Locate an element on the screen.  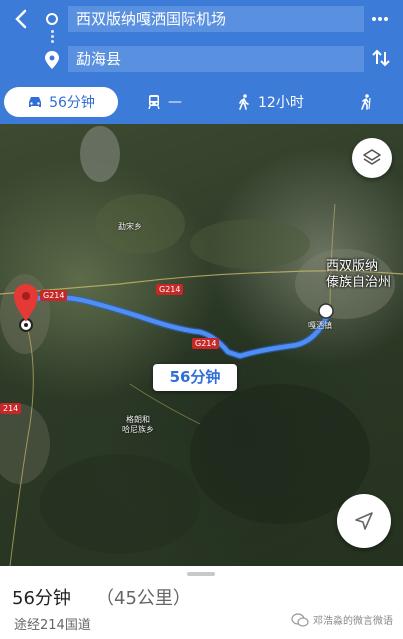
destination-input: 勐海县 is located at coordinates (216, 59).